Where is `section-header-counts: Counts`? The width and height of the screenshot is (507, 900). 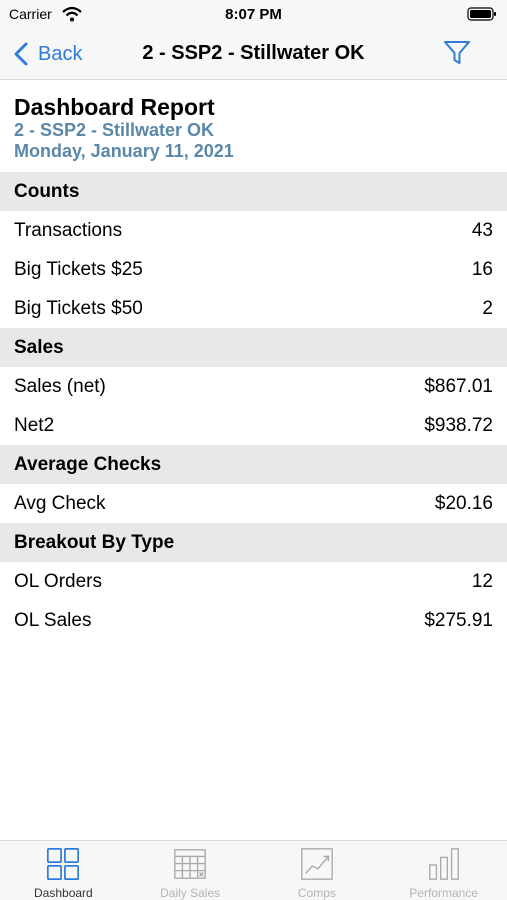 section-header-counts: Counts is located at coordinates (253, 191).